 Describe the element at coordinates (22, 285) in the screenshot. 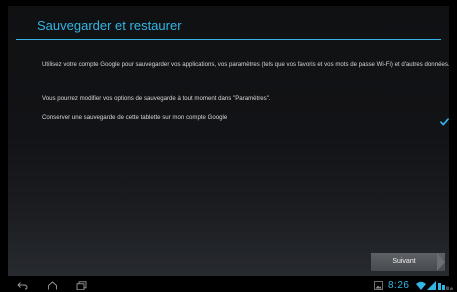

I see `back-icon` at that location.